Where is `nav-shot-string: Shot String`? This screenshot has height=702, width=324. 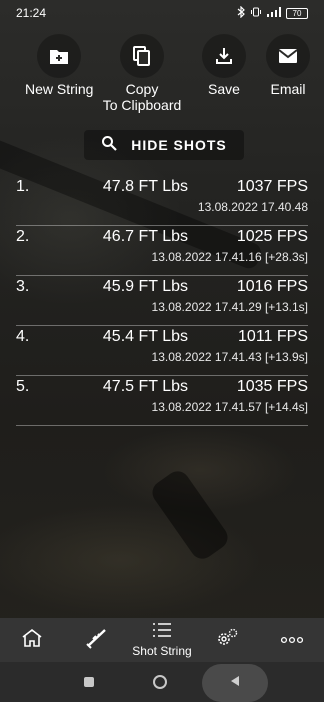 nav-shot-string: Shot String is located at coordinates (162, 640).